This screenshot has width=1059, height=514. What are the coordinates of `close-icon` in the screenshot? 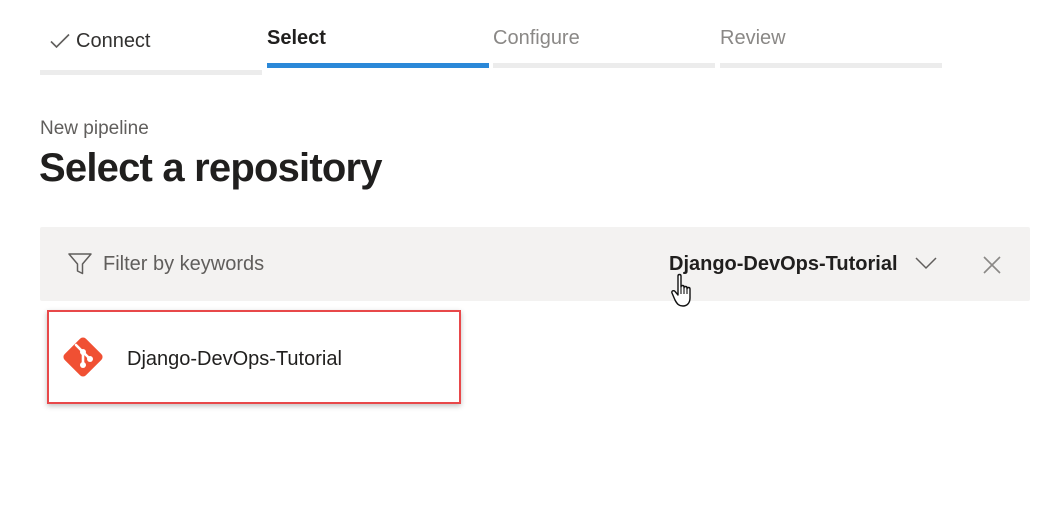 It's located at (992, 265).